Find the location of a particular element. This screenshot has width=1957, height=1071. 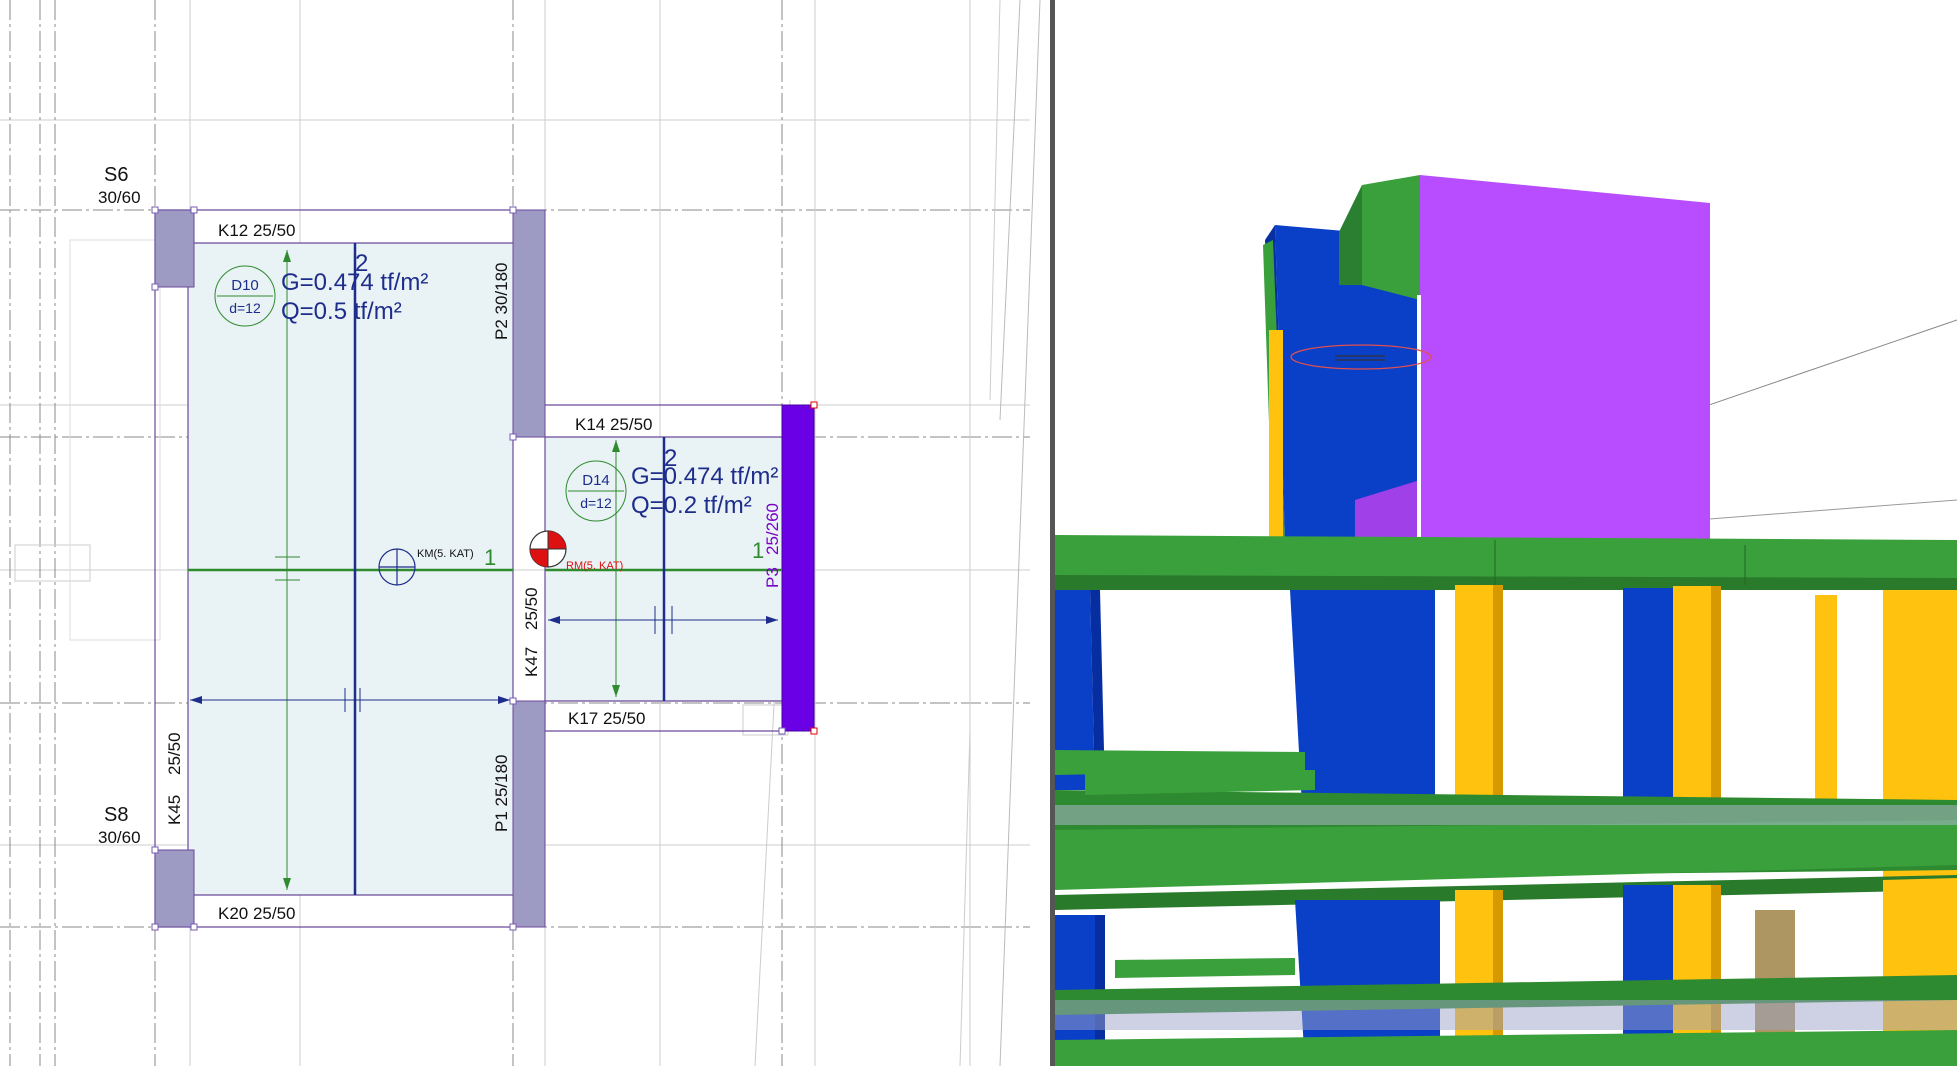

slab-d10-thickness: d=12 is located at coordinates (245, 308).